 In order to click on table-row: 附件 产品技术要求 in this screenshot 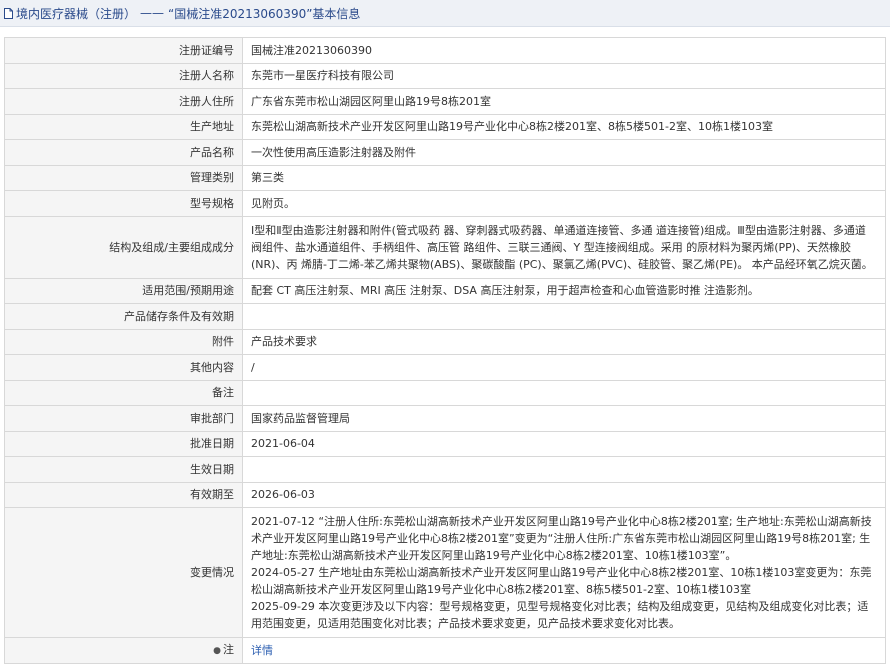, I will do `click(445, 341)`.